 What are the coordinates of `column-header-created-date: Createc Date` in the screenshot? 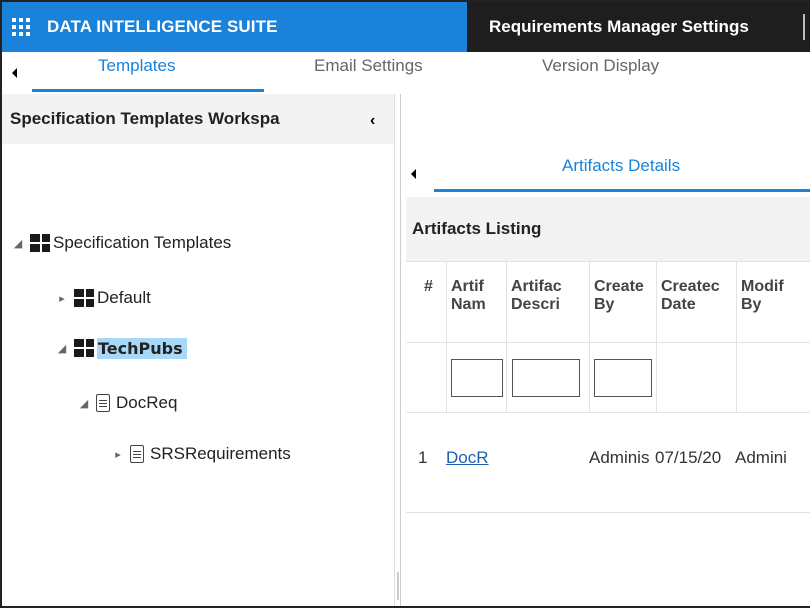 It's located at (697, 296).